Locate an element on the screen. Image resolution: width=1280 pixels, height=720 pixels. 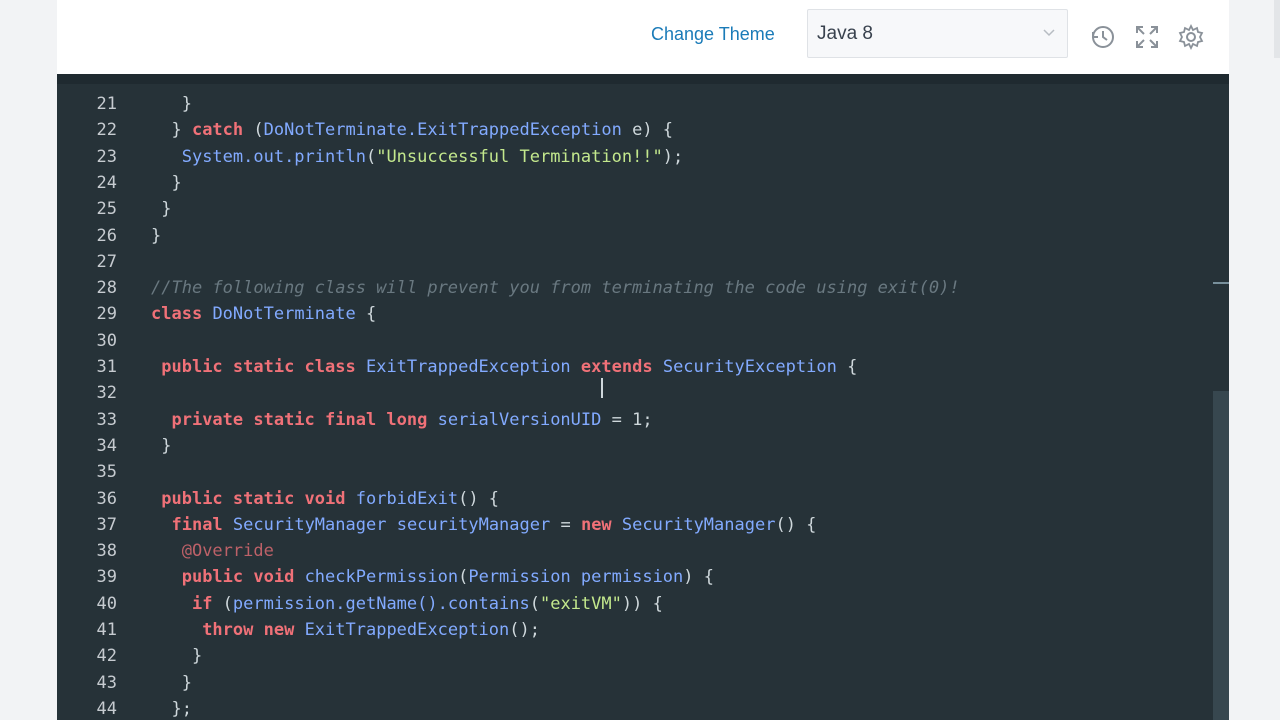
code-token: forbidExit is located at coordinates (407, 498).